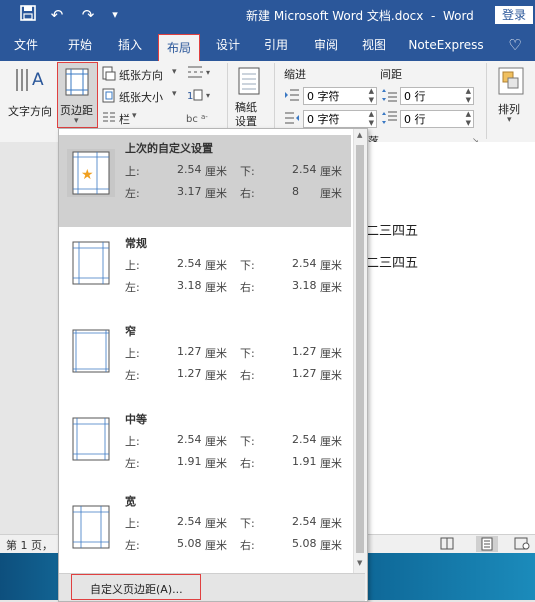 This screenshot has height=602, width=535. I want to click on tab-insert: 插入, so click(130, 45).